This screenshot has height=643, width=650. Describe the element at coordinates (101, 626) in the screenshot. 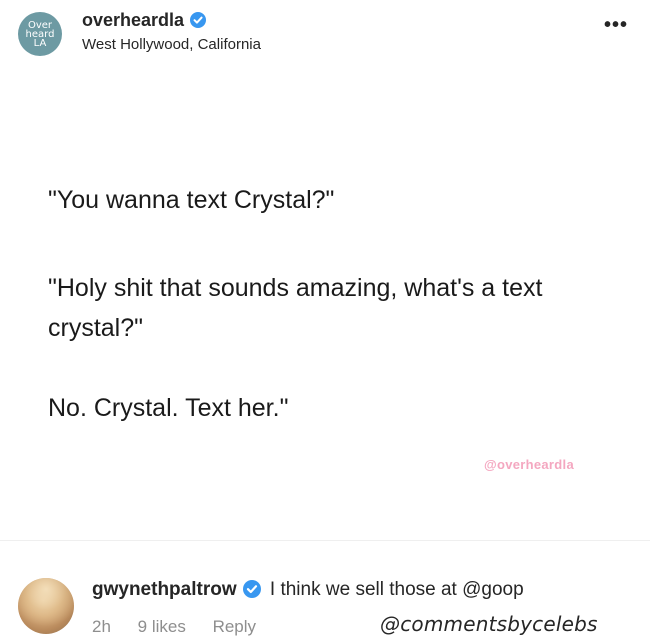

I see `comment-time: 2h` at that location.